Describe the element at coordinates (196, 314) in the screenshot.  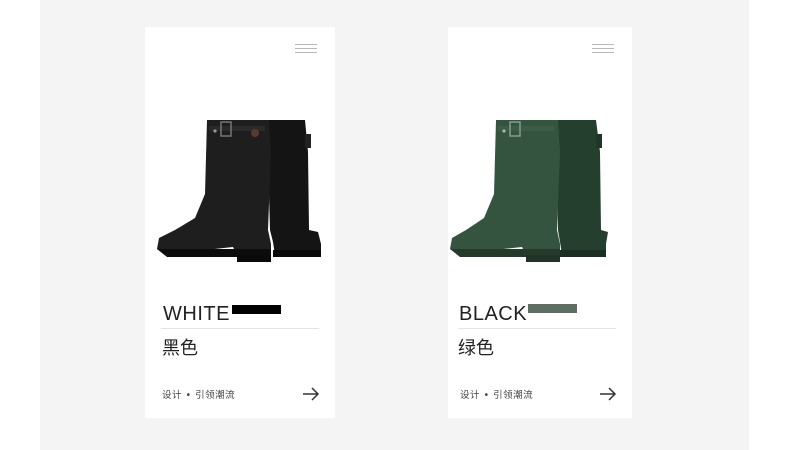
I see `product-name: WHITE` at that location.